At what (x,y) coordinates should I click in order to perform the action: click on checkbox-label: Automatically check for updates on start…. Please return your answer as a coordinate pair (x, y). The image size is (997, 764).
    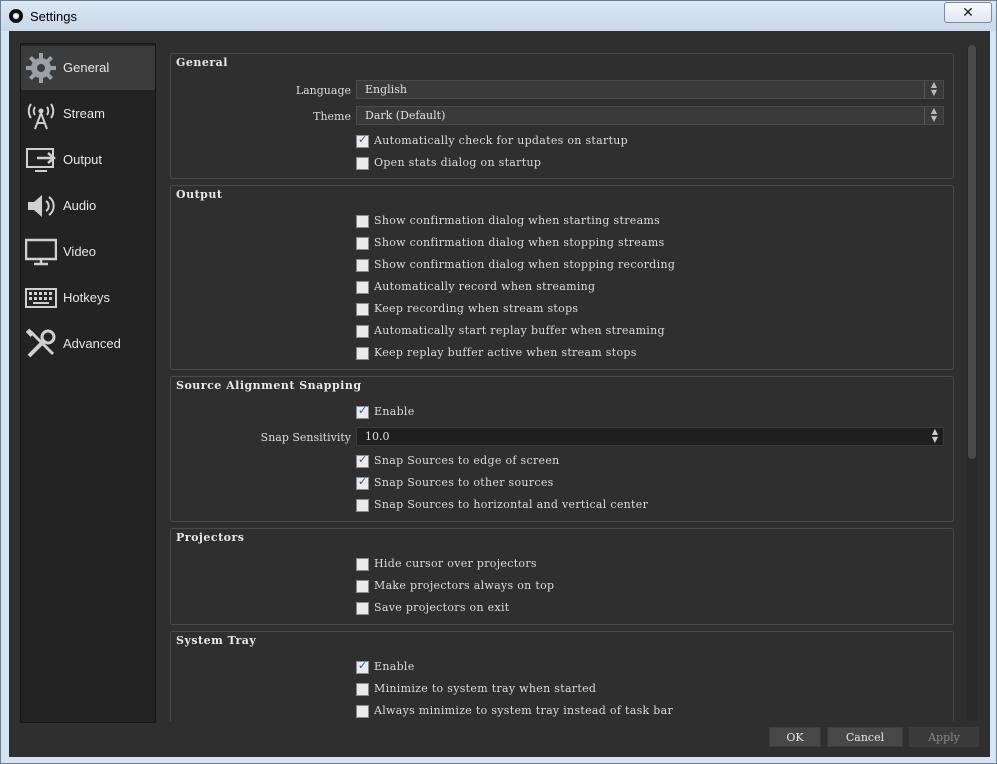
    Looking at the image, I should click on (501, 140).